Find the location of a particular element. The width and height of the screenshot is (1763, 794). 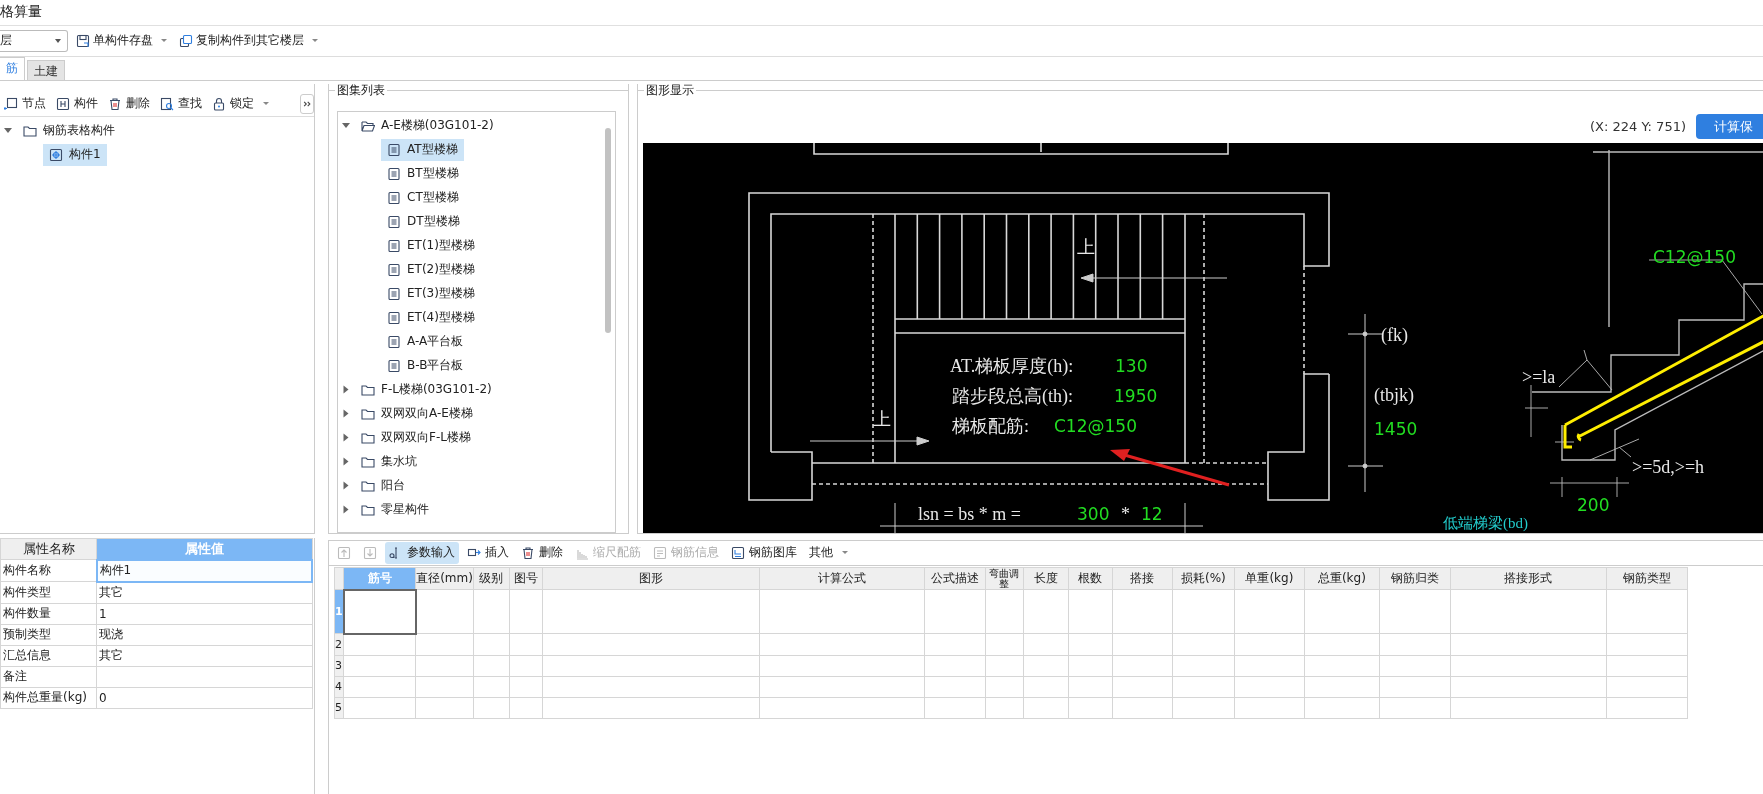

active-cell is located at coordinates (379, 611).